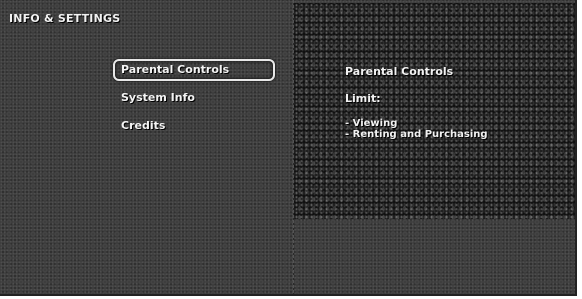  I want to click on info-panel-title: Parental Controls, so click(399, 71).